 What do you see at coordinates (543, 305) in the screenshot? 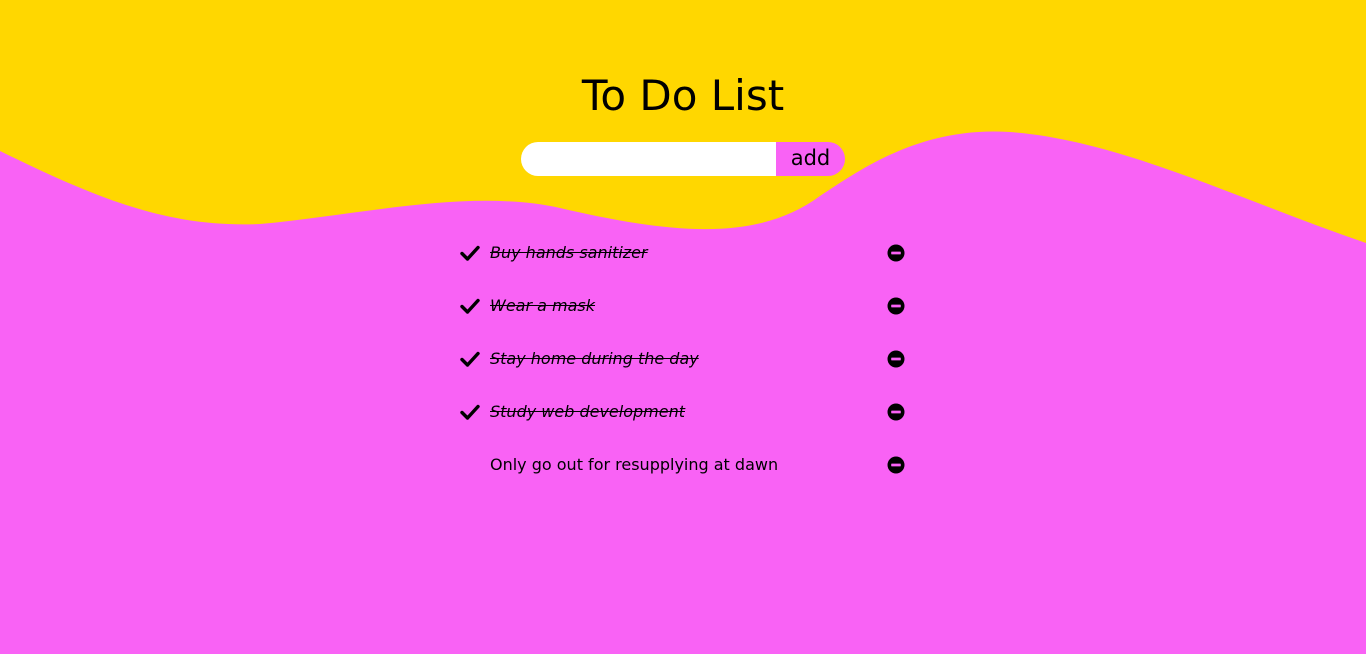
I see `todo-text: Wear a mask` at bounding box center [543, 305].